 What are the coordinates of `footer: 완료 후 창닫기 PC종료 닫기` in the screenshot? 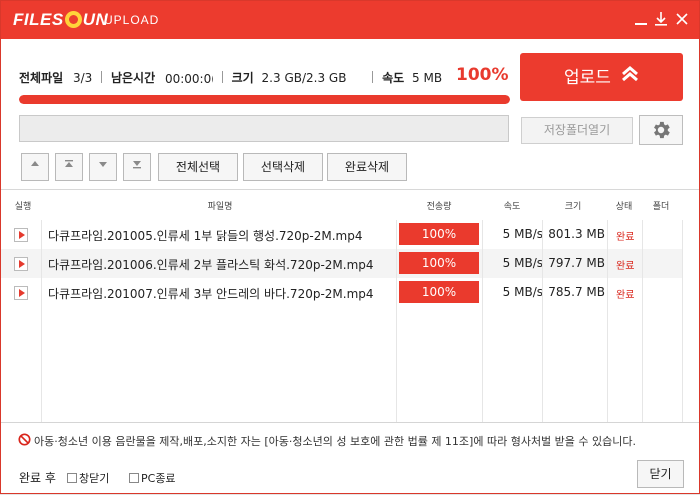 It's located at (350, 476).